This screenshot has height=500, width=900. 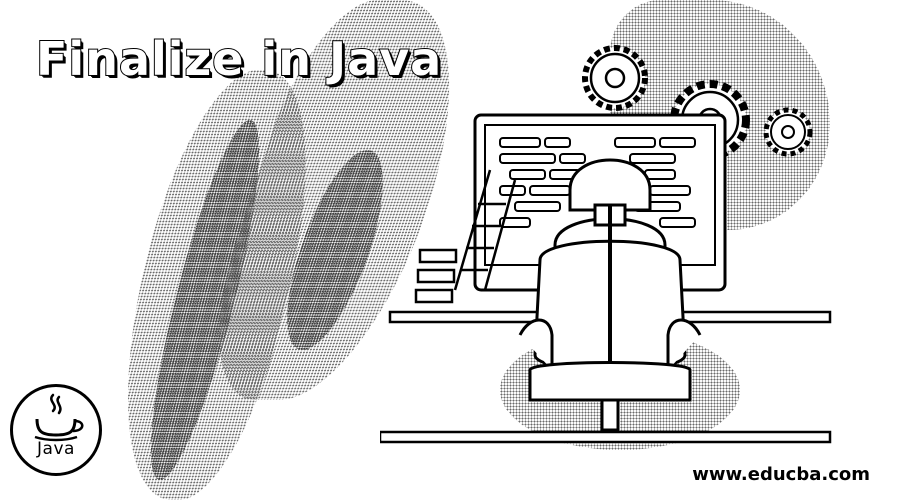 I want to click on floor-base, so click(x=606, y=437).